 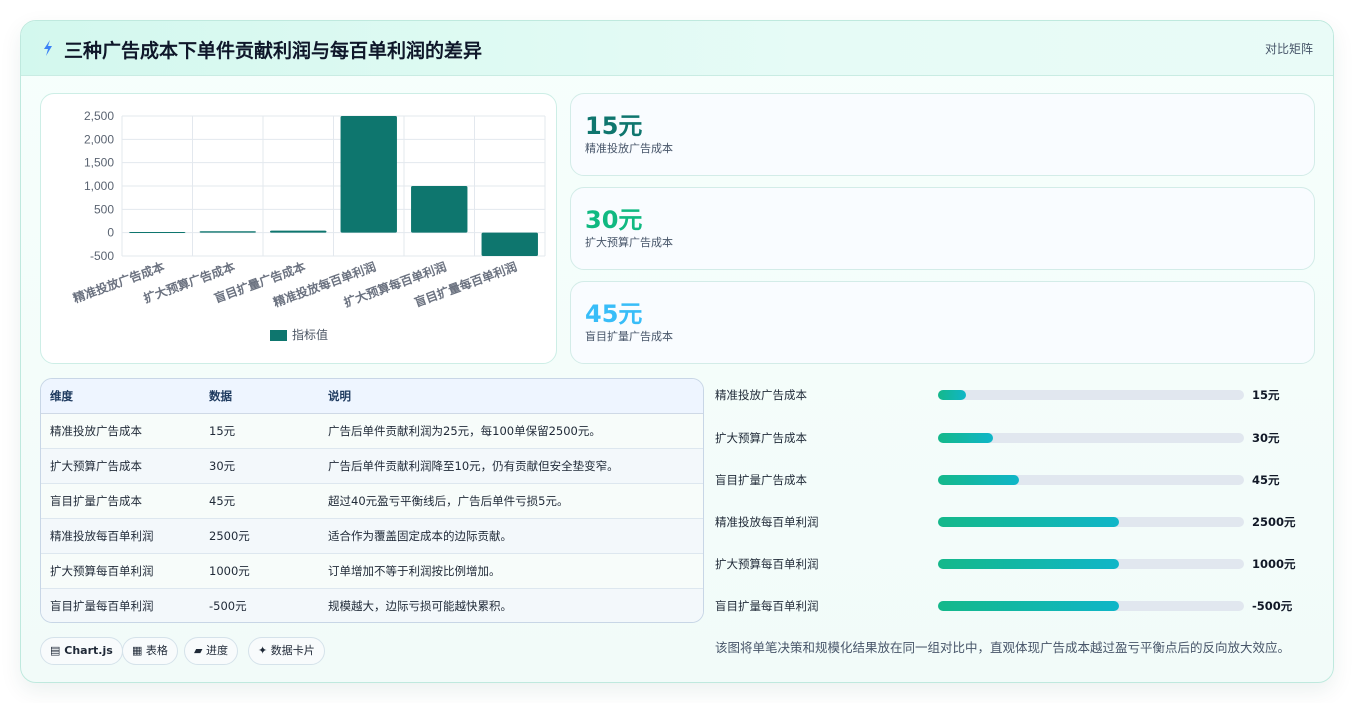 What do you see at coordinates (120, 571) in the screenshot?
I see `cell-dimension: 扩大预算每百单利润` at bounding box center [120, 571].